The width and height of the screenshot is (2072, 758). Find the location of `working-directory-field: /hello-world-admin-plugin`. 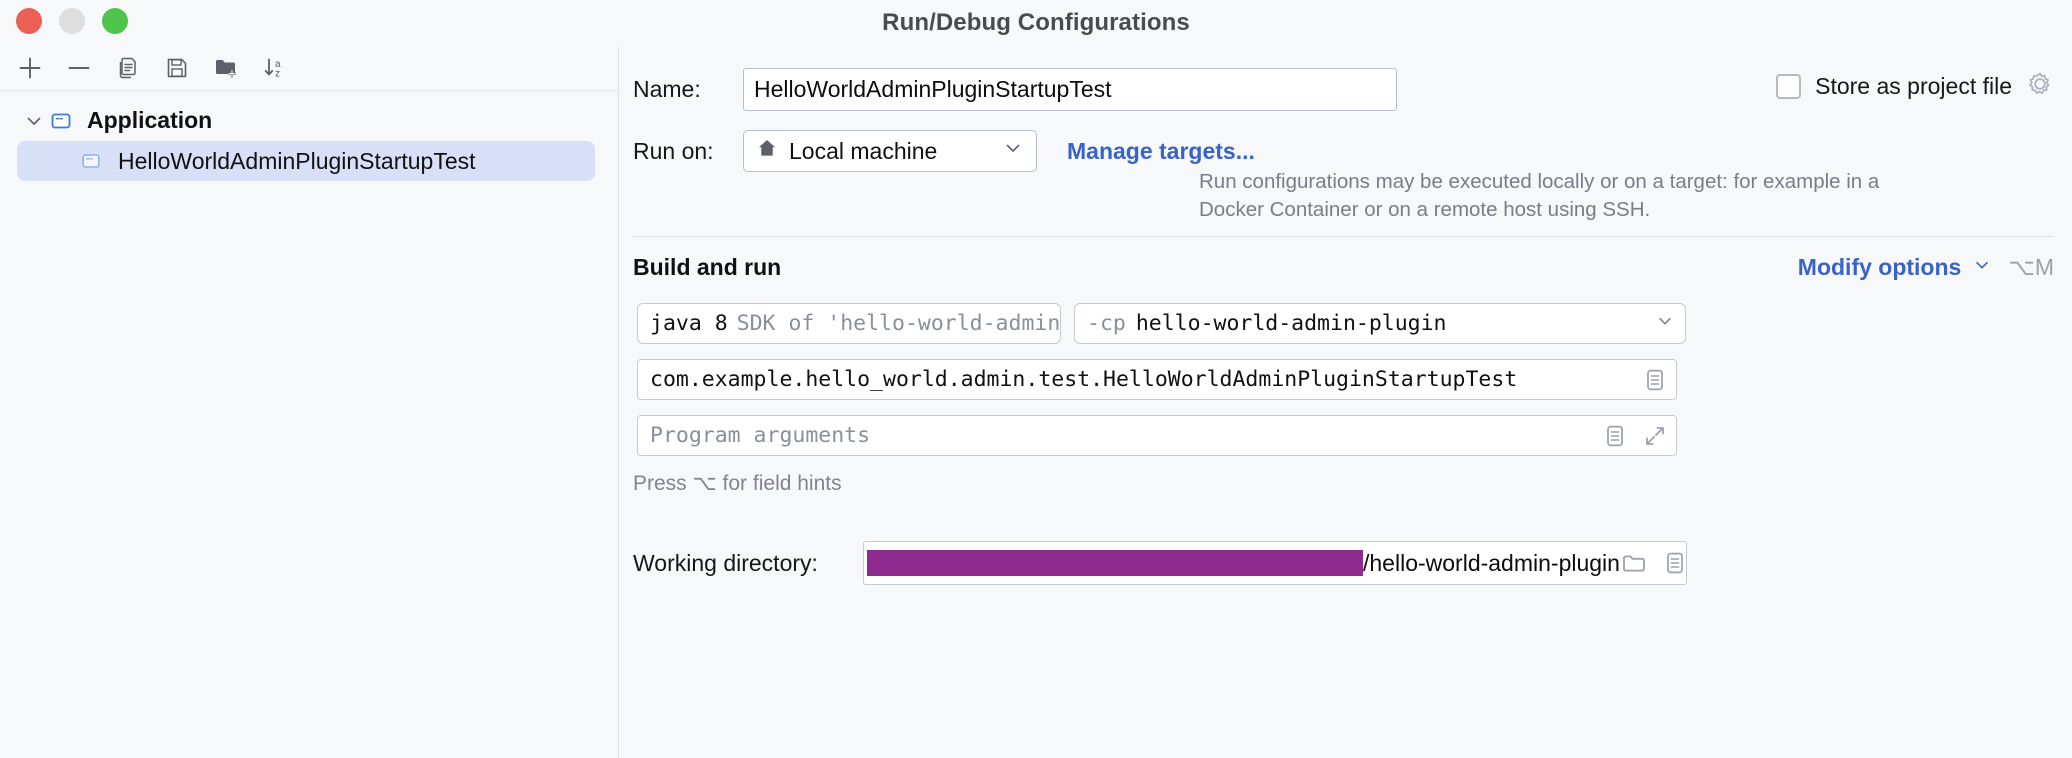

working-directory-field: /hello-world-admin-plugin is located at coordinates (1275, 563).